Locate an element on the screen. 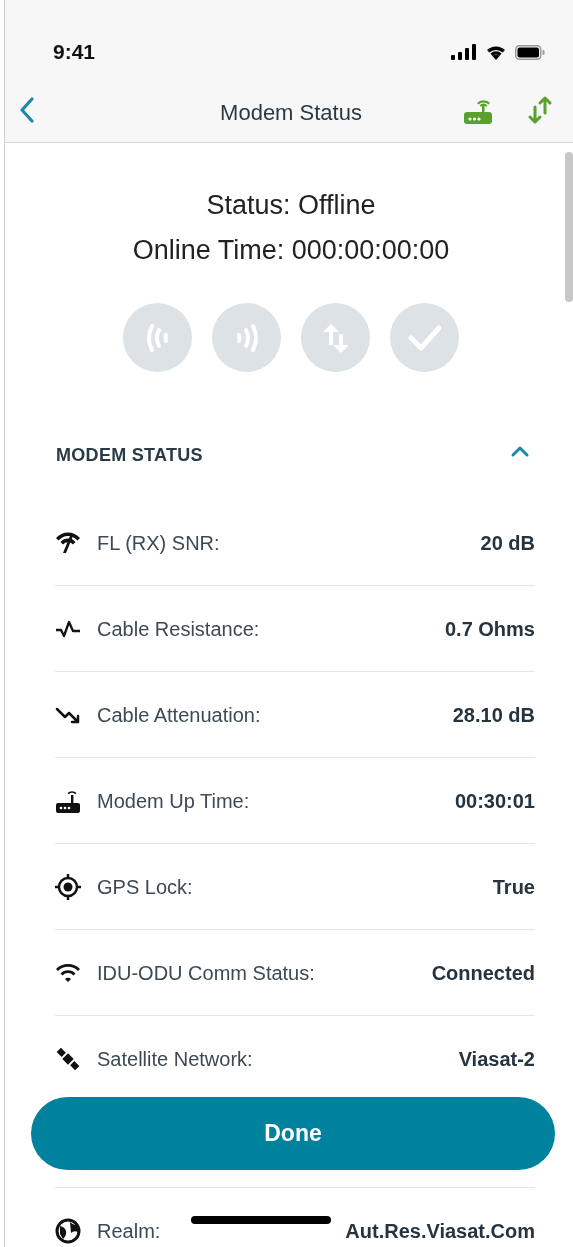 The width and height of the screenshot is (573, 1247). status-time: 9:41 is located at coordinates (74, 52).